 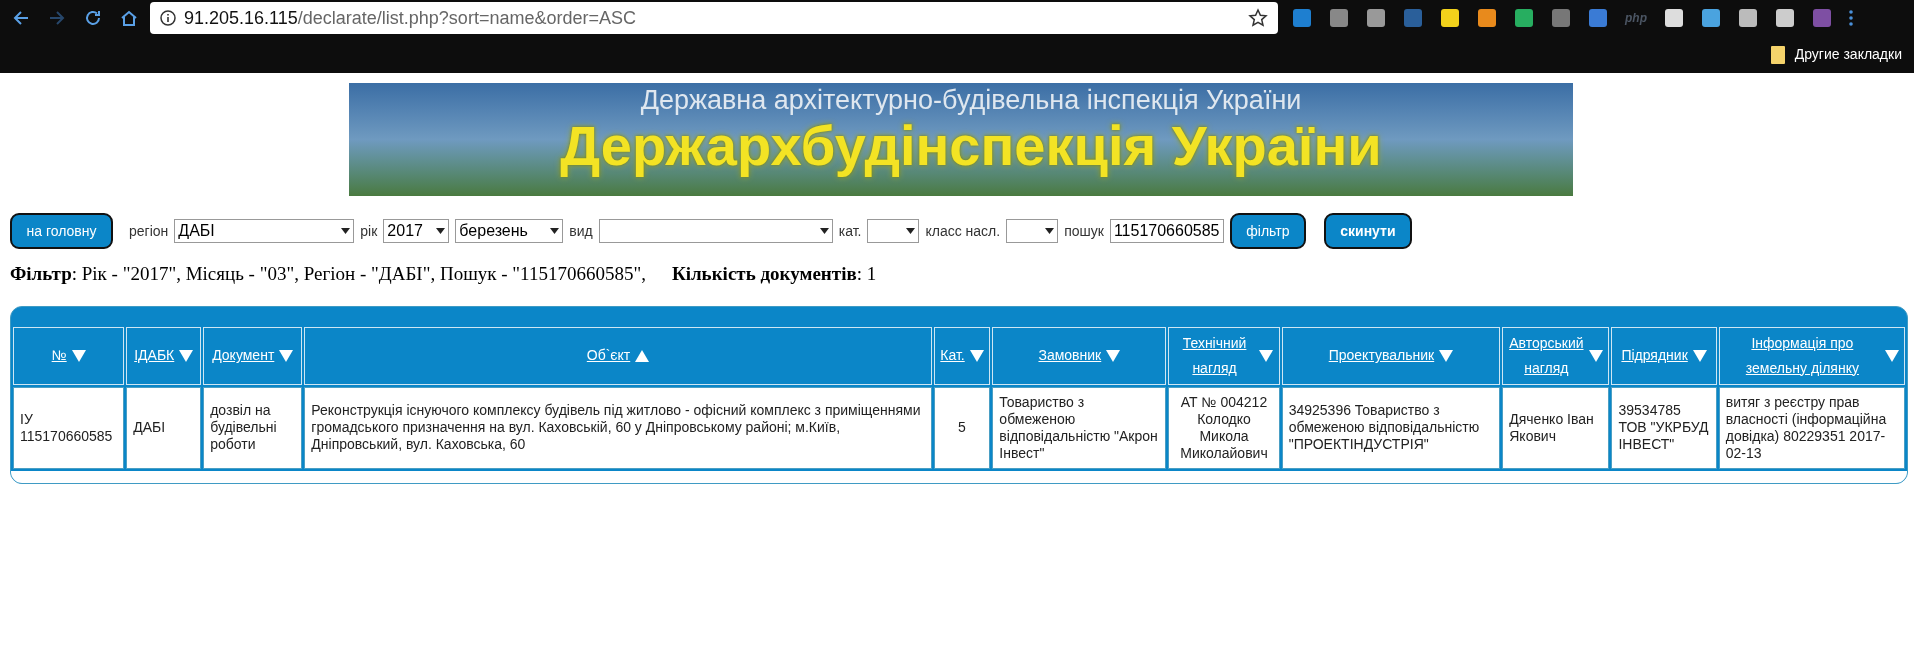 I want to click on table-cell: ДАБІ, so click(x=164, y=427).